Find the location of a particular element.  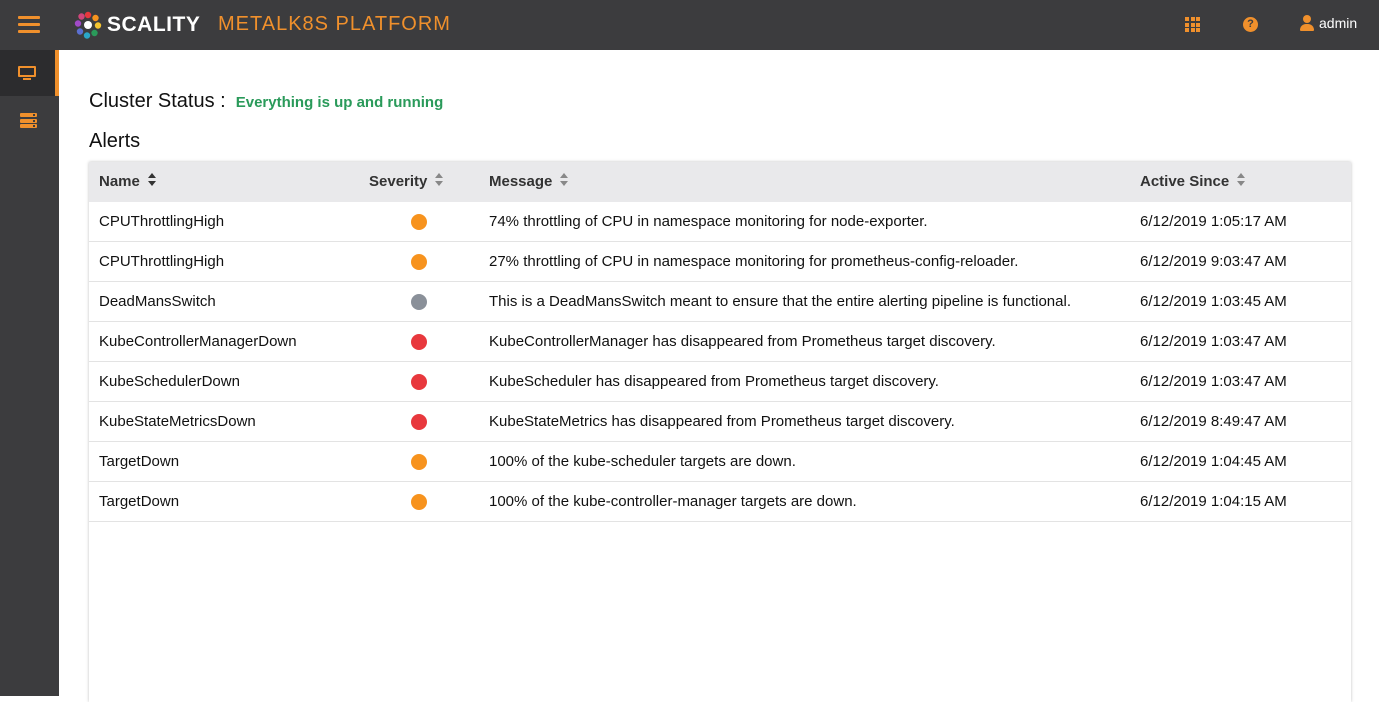

alert-active-since: 6/12/2019 1:04:15 AM is located at coordinates (1213, 501).